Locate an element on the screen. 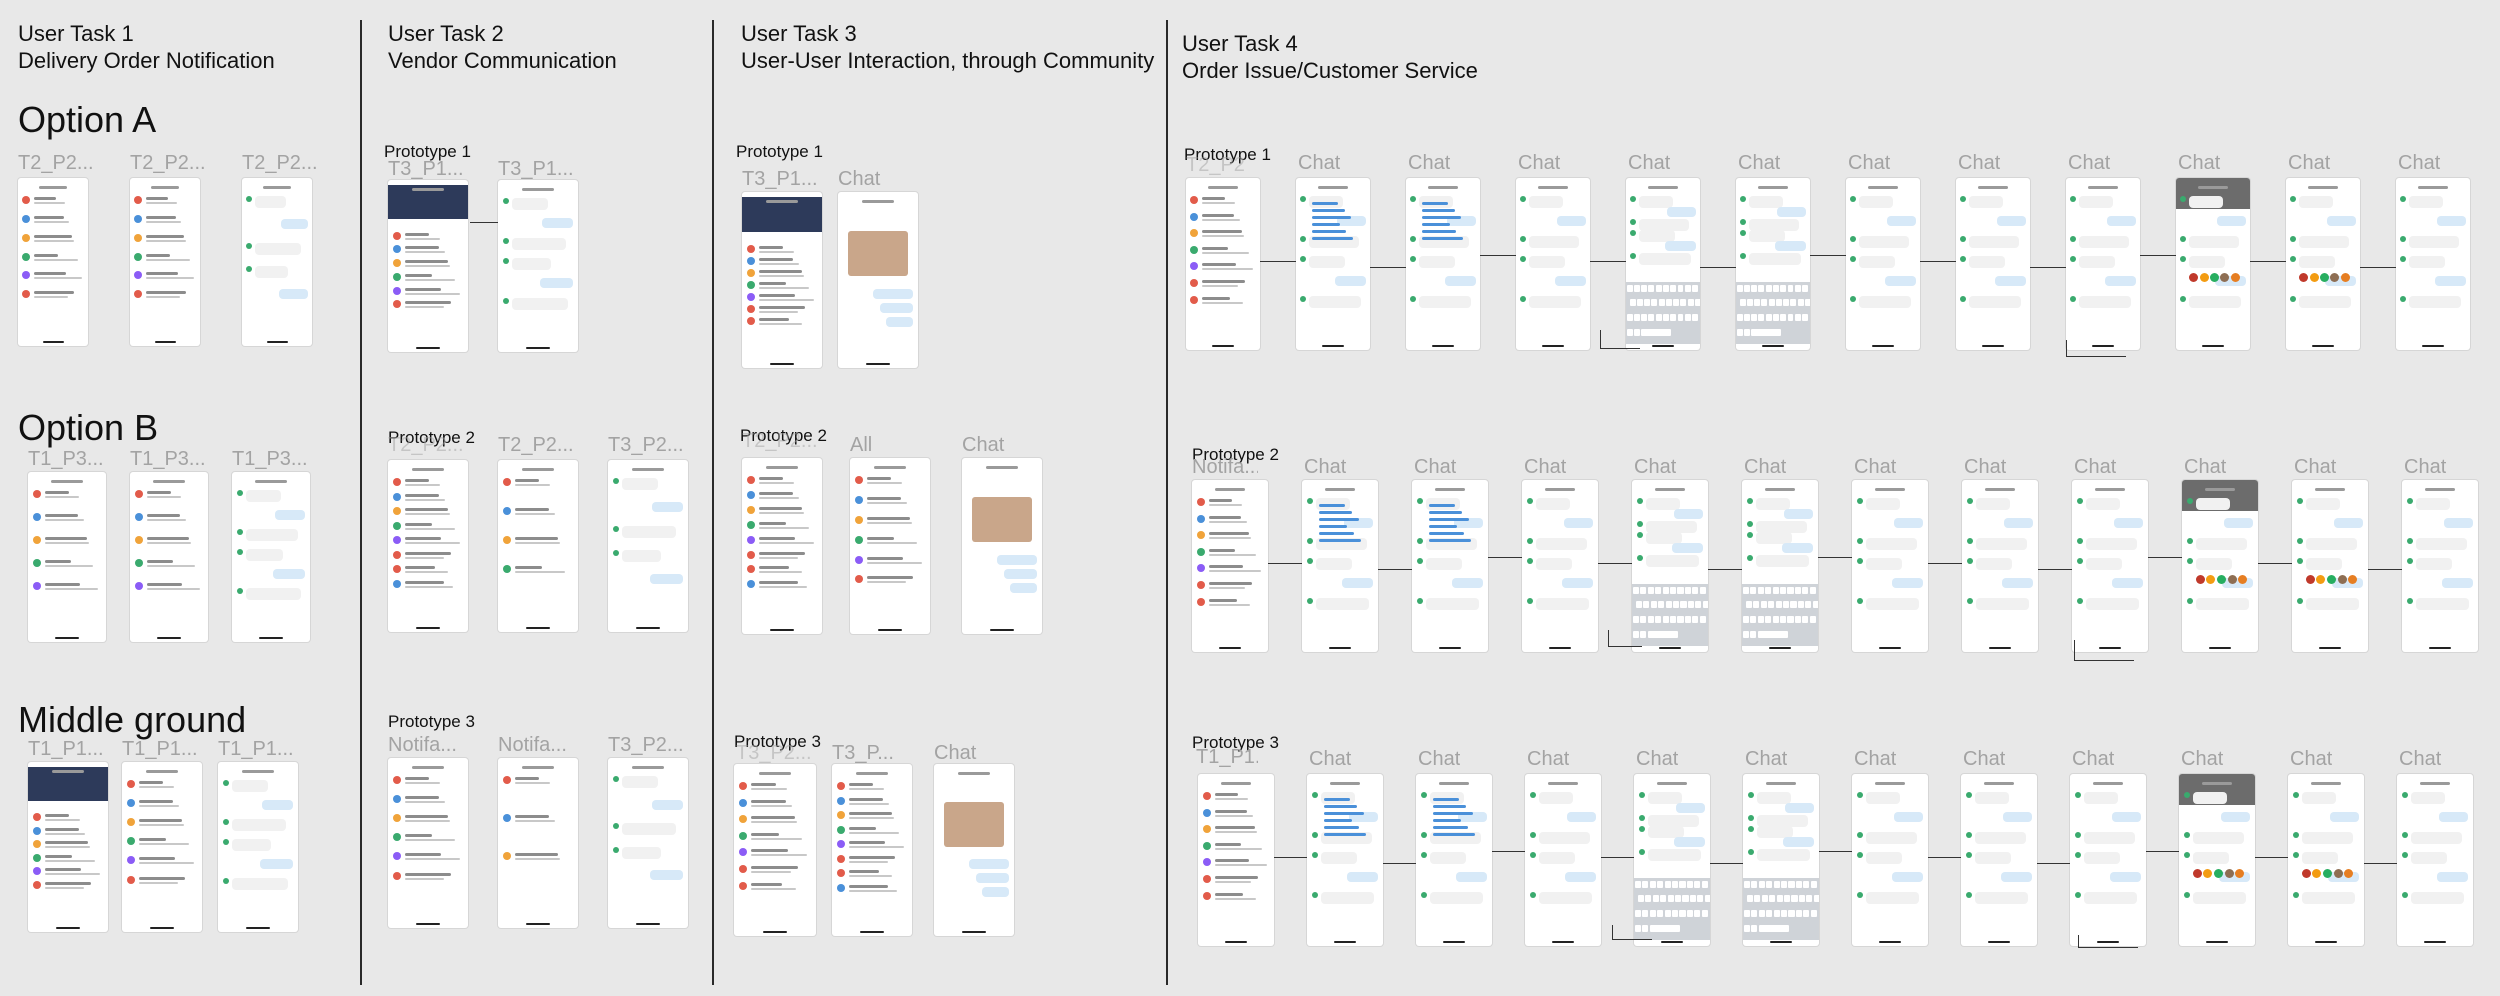  emoji-icon is located at coordinates (2353, 579).